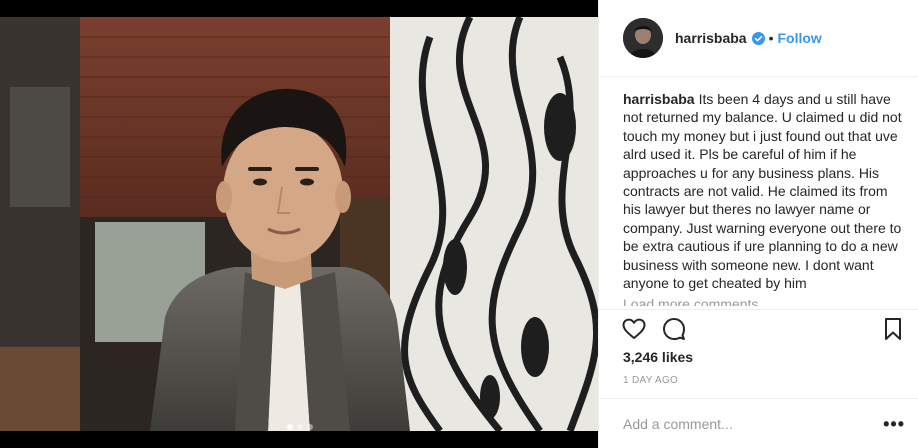 The width and height of the screenshot is (918, 448). Describe the element at coordinates (654, 329) in the screenshot. I see `action-buttons` at that location.